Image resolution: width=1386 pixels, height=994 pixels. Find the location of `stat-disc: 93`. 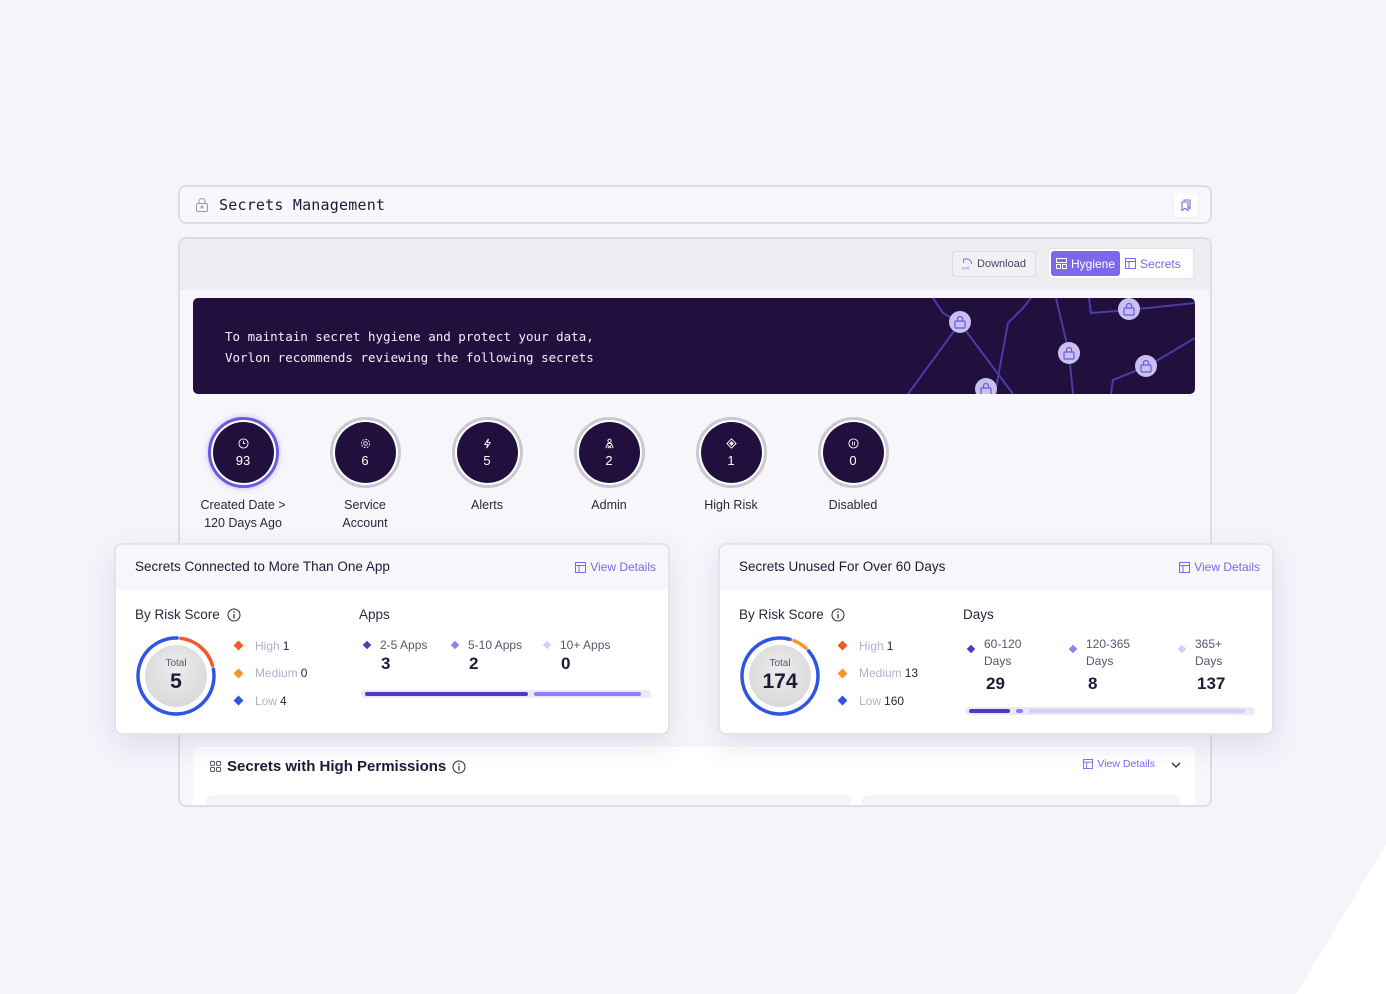

stat-disc: 93 is located at coordinates (243, 452).